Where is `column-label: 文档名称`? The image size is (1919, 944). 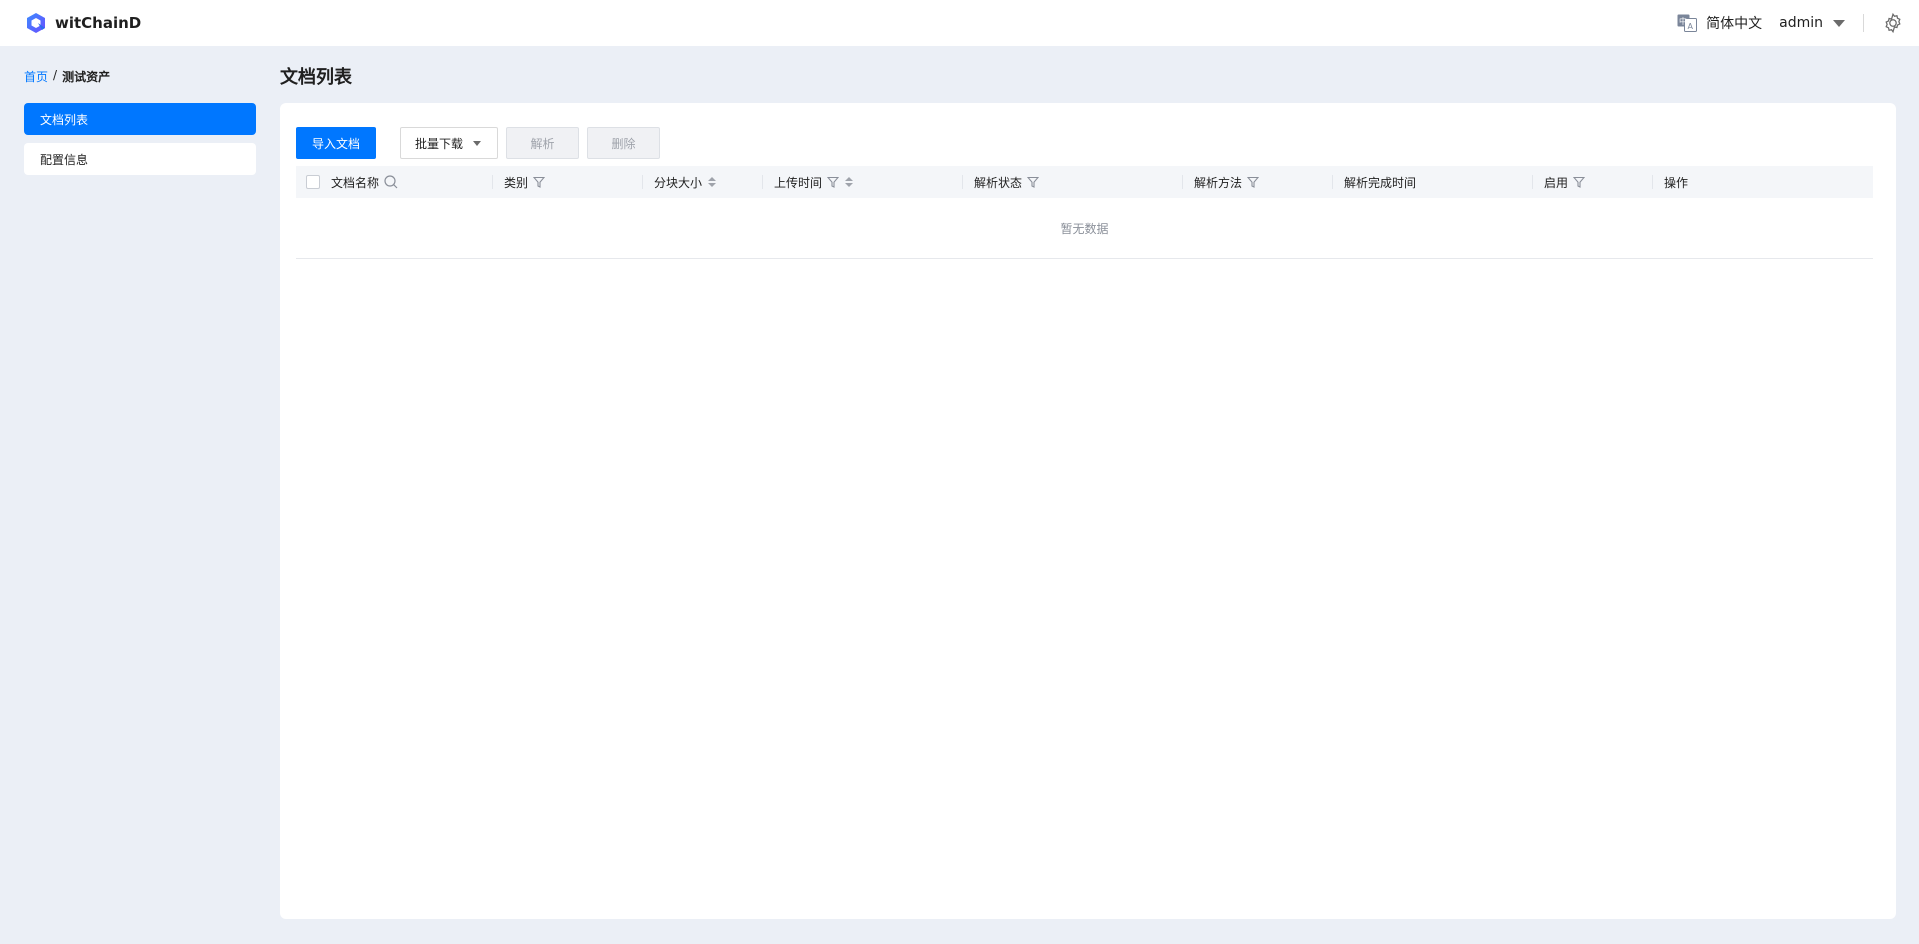
column-label: 文档名称 is located at coordinates (355, 182).